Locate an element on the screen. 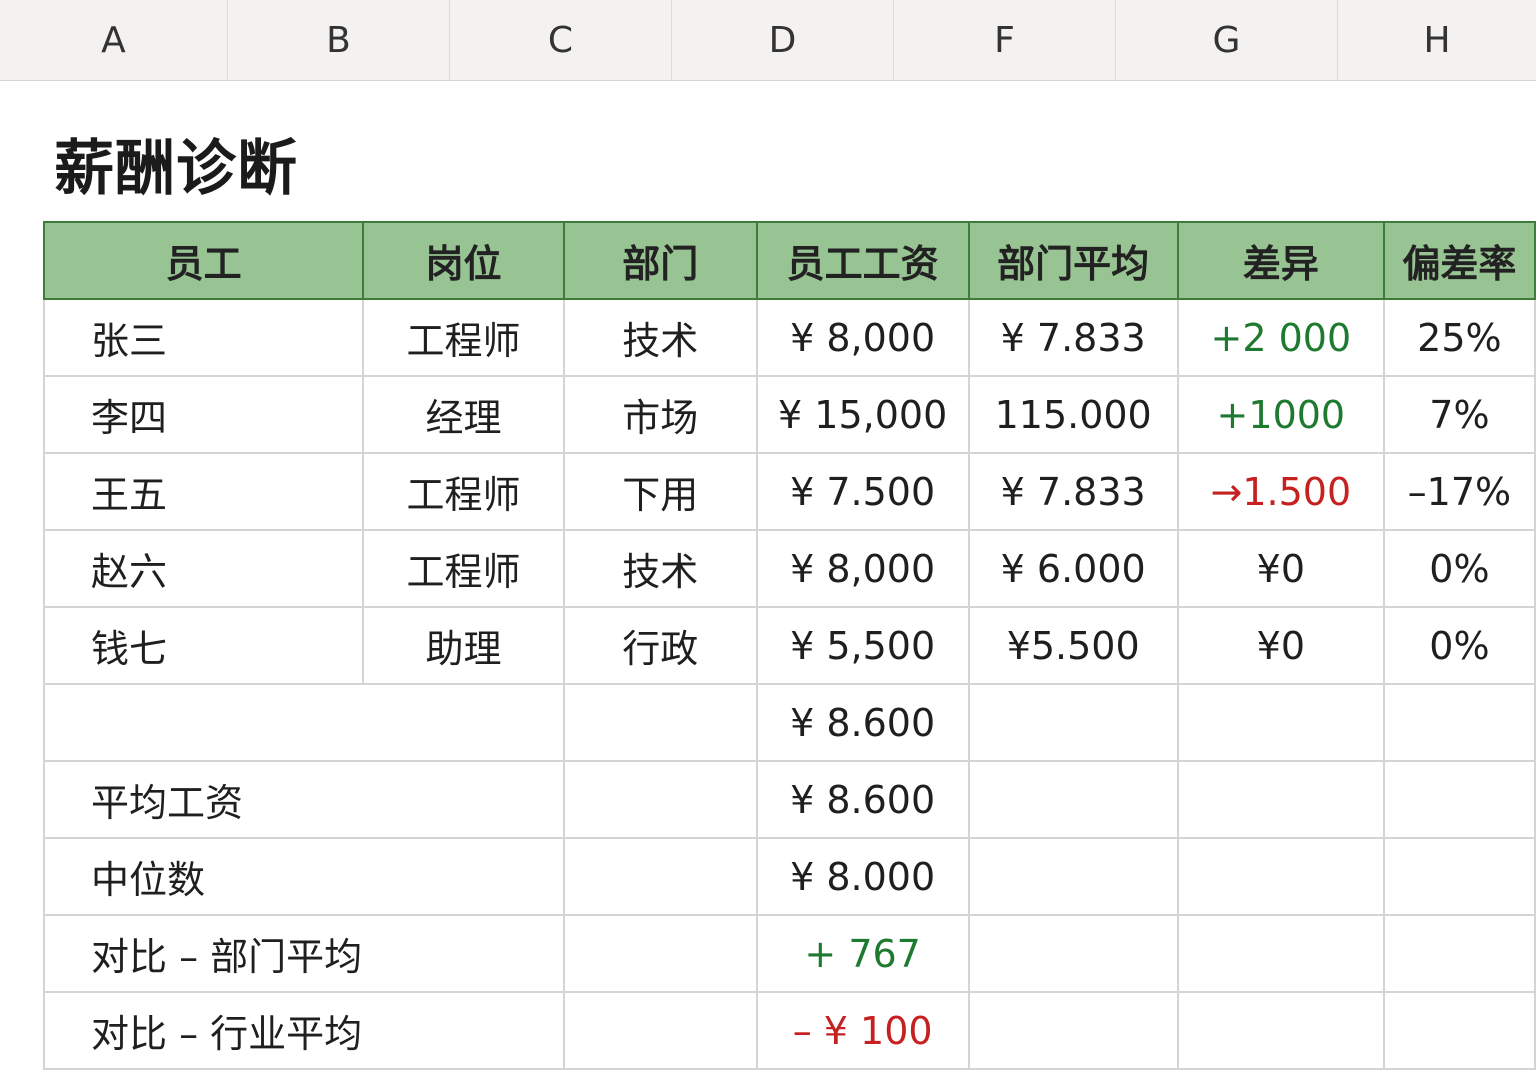 Image resolution: width=1536 pixels, height=1070 pixels. table-row: 赵六 工程师 技术 ¥ 8,000 ¥ 6.000 ¥0 0% is located at coordinates (789, 568).